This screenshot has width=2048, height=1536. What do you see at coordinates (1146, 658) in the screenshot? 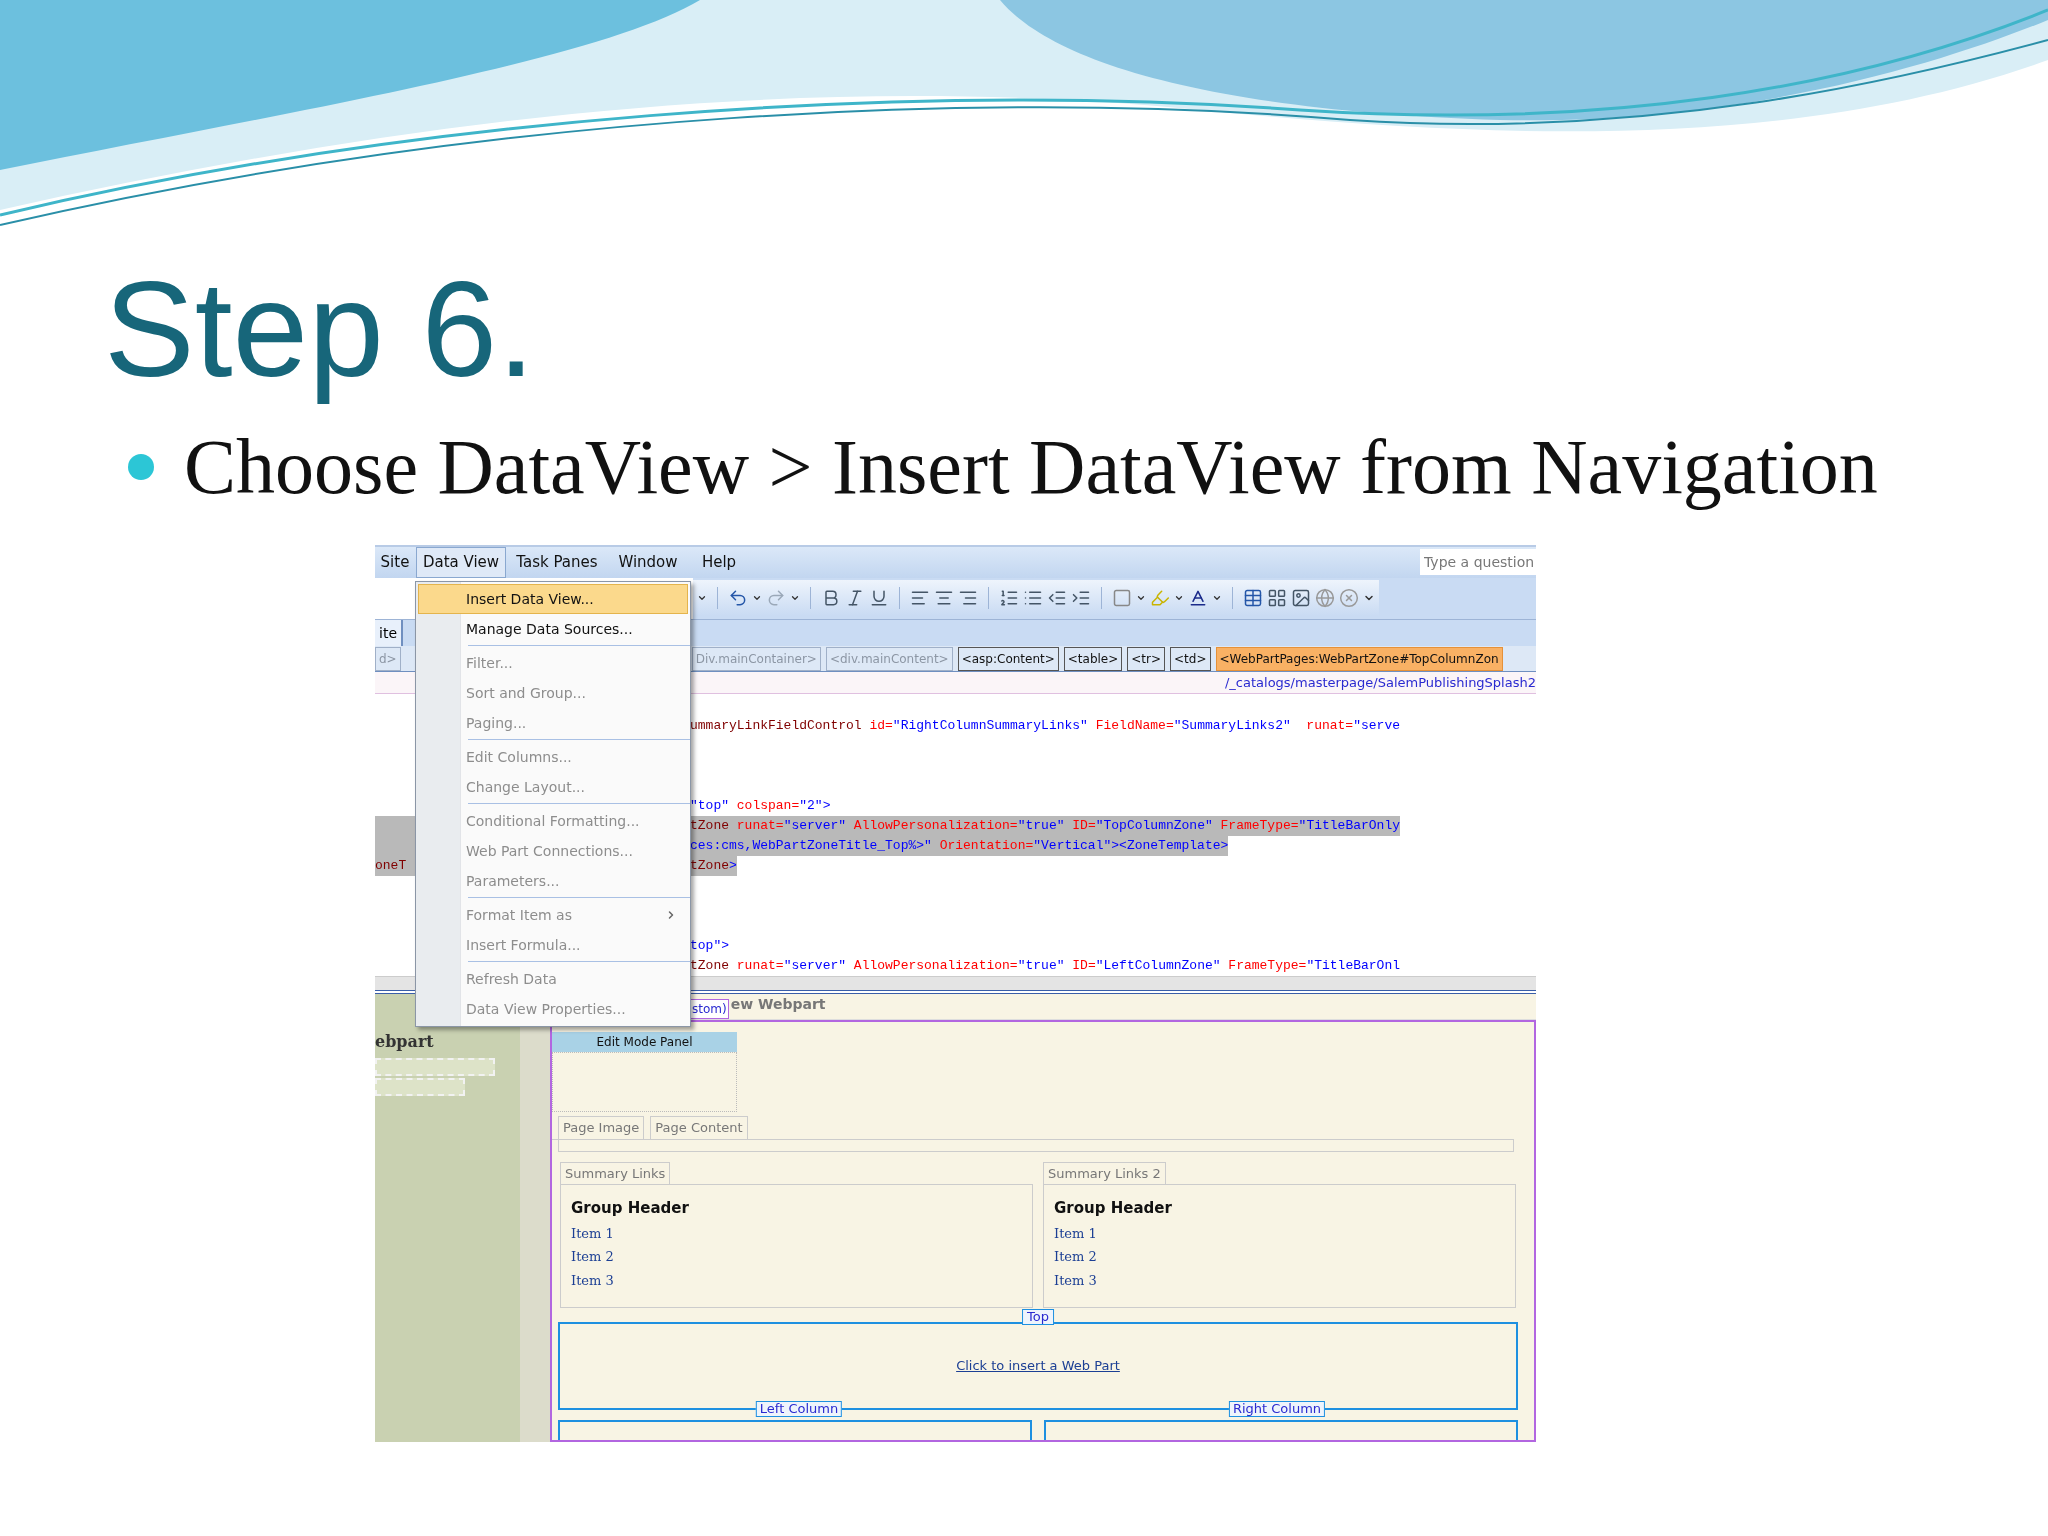
I see `breadcrumb-item: <tr>` at bounding box center [1146, 658].